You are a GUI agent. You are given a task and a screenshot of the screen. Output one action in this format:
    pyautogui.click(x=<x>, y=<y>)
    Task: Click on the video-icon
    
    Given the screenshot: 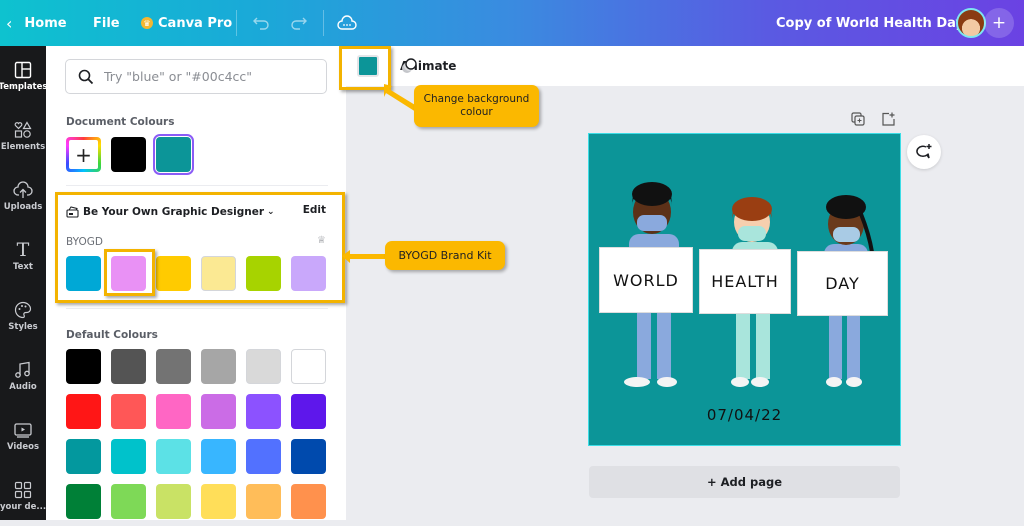 What is the action you would take?
    pyautogui.click(x=23, y=430)
    